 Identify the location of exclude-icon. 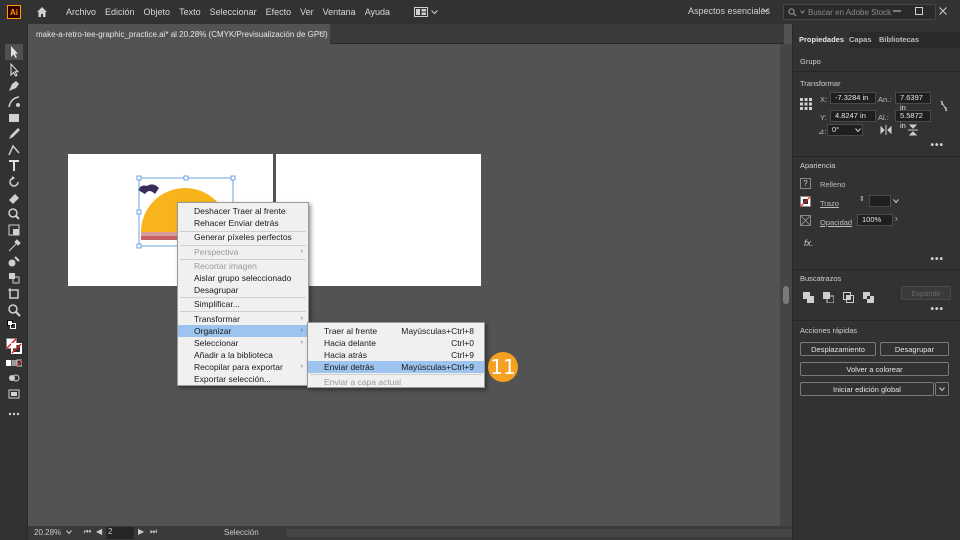
(868, 297).